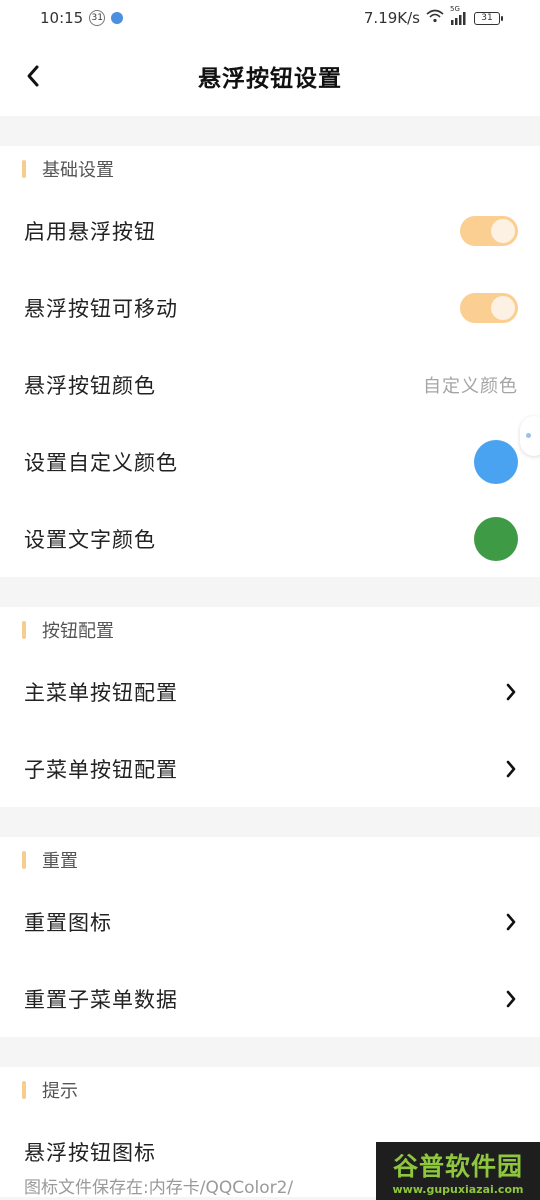 This screenshot has height=1200, width=540. Describe the element at coordinates (488, 18) in the screenshot. I see `battery-icon: 31` at that location.